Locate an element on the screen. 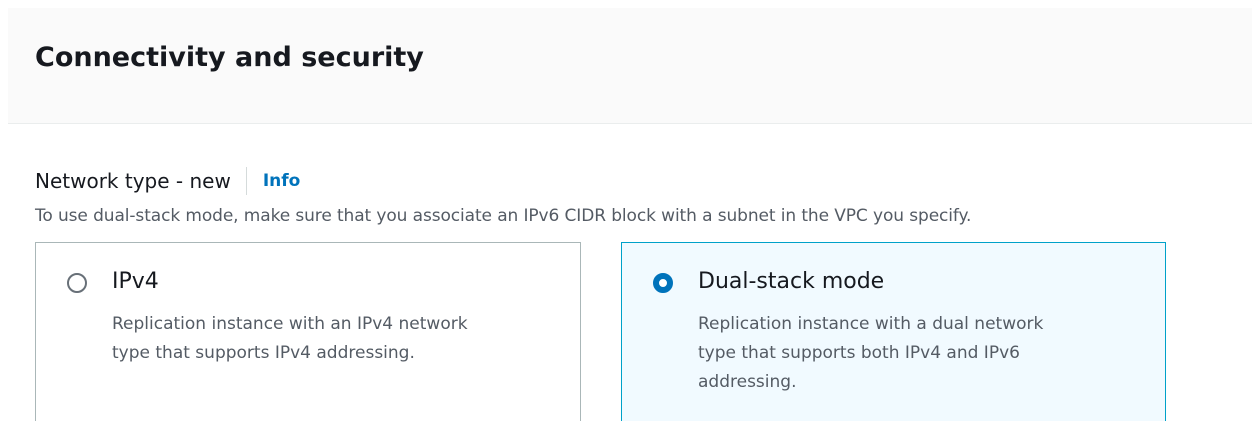 This screenshot has height=421, width=1252. network-type-label: Network type - new is located at coordinates (133, 181).